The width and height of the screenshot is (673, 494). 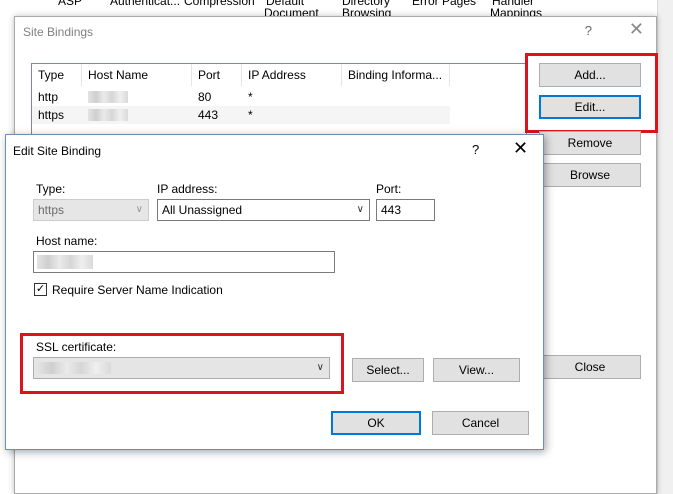 I want to click on row-type: http, so click(x=48, y=97).